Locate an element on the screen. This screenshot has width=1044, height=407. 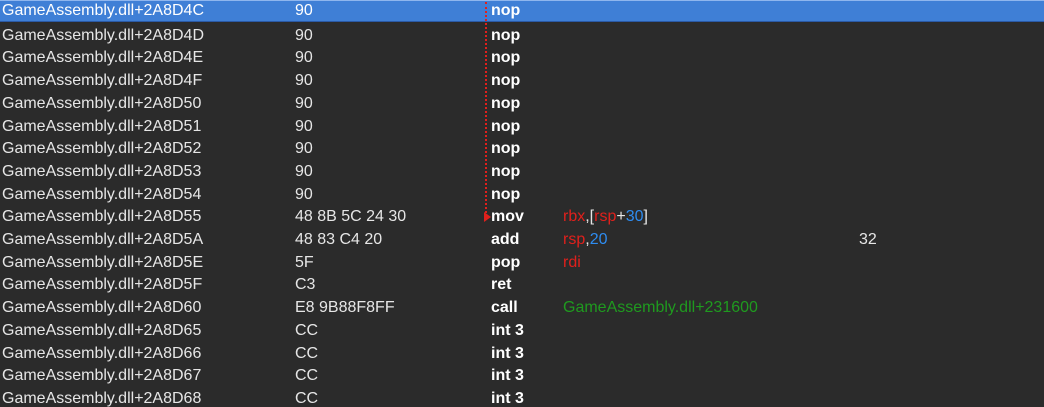
operand-token: + is located at coordinates (621, 217).